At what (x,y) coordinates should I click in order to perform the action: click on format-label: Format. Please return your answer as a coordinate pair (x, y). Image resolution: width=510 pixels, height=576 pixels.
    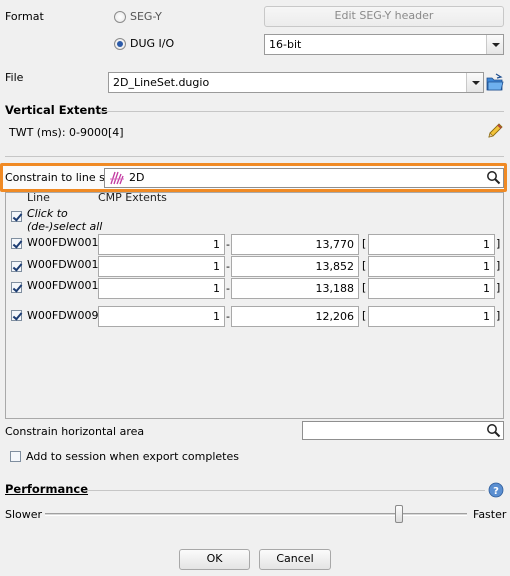
    Looking at the image, I should click on (24, 16).